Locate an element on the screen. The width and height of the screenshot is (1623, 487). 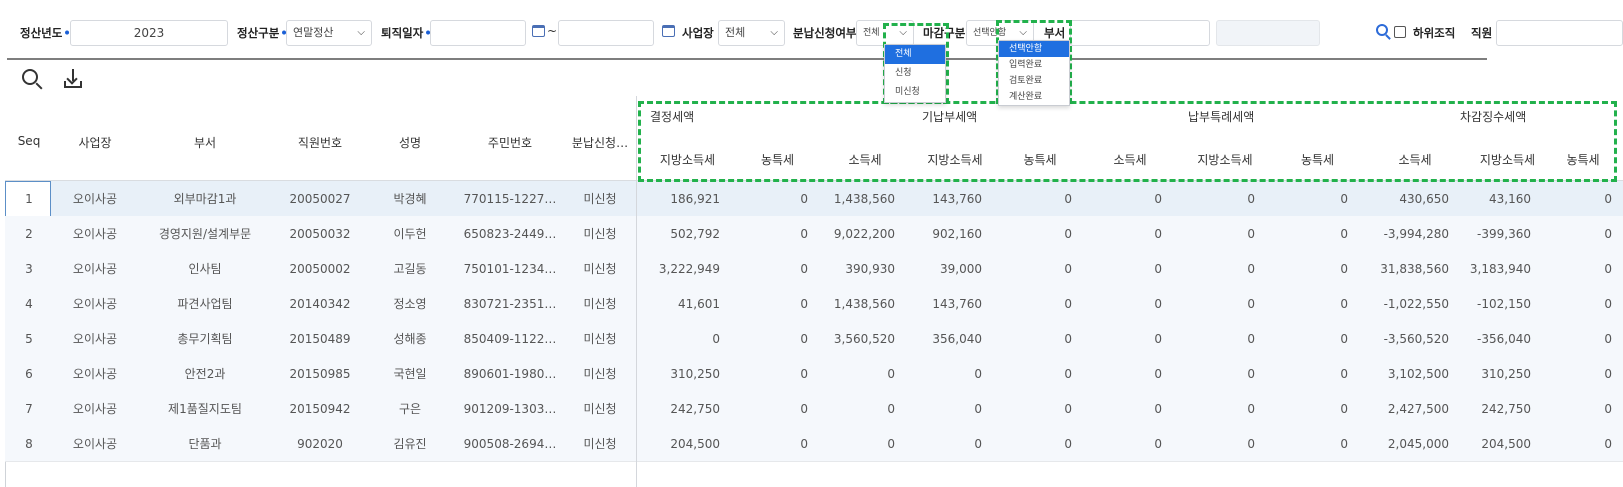
employee-input is located at coordinates (1559, 33).